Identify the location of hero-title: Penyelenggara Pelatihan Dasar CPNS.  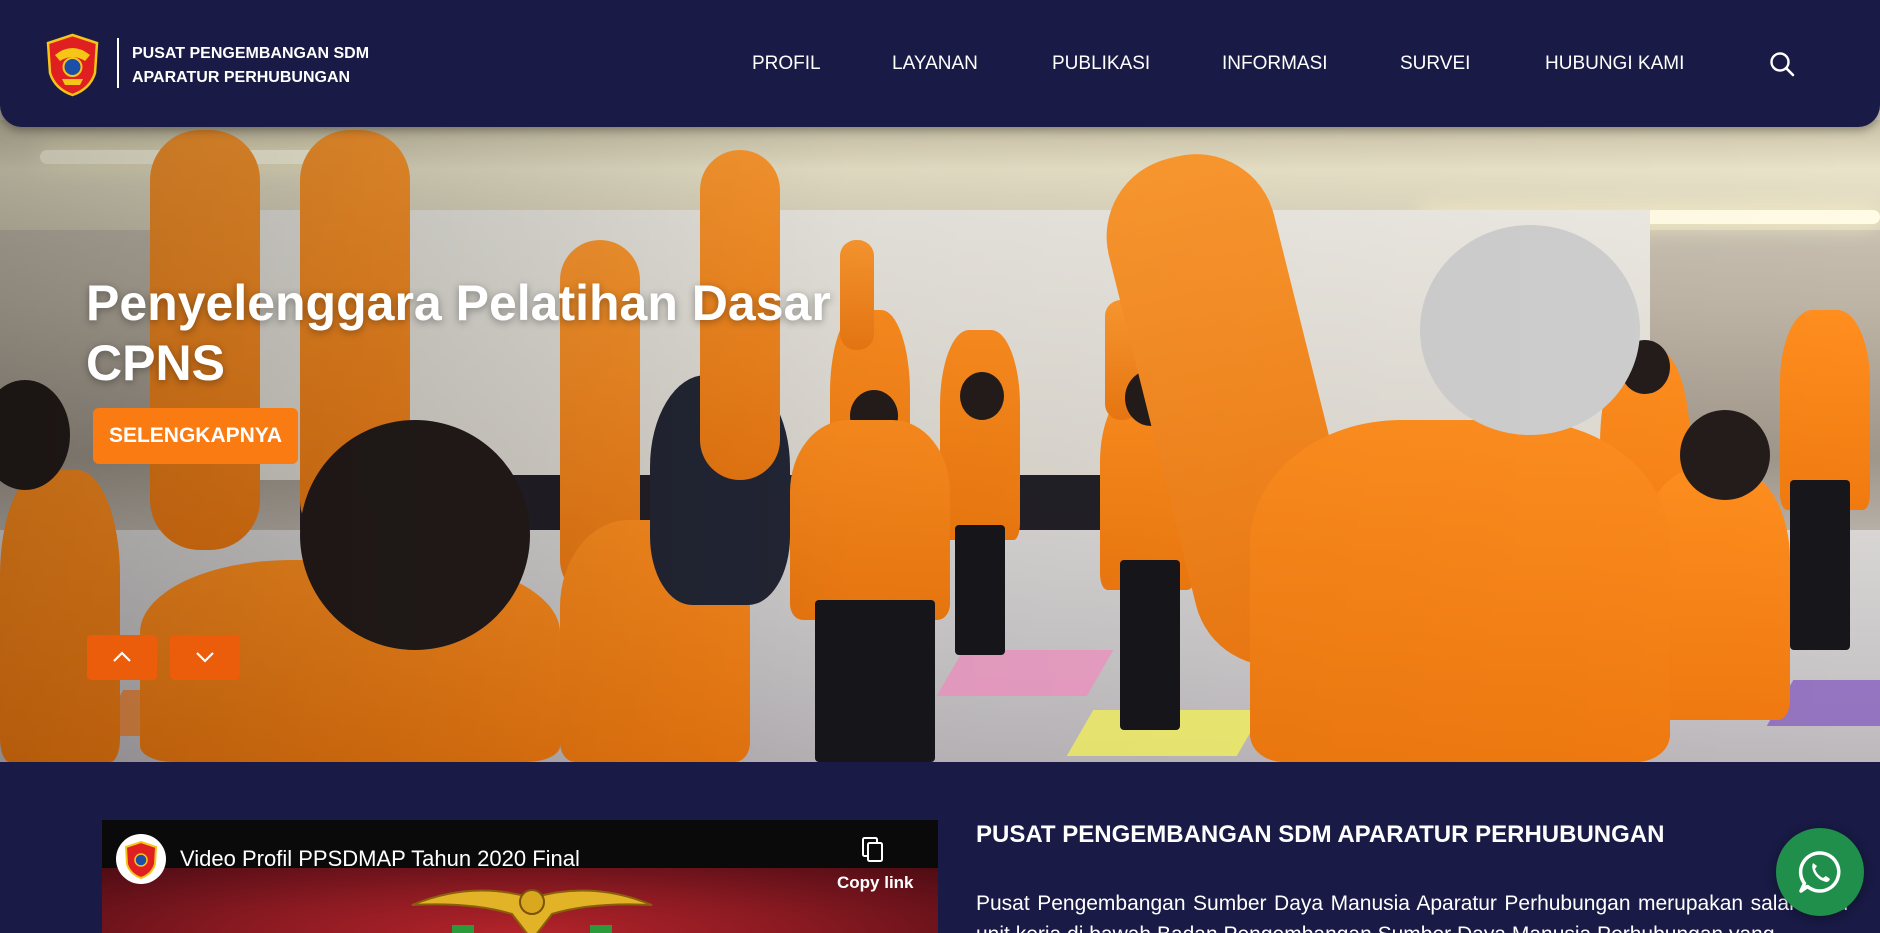
(496, 333).